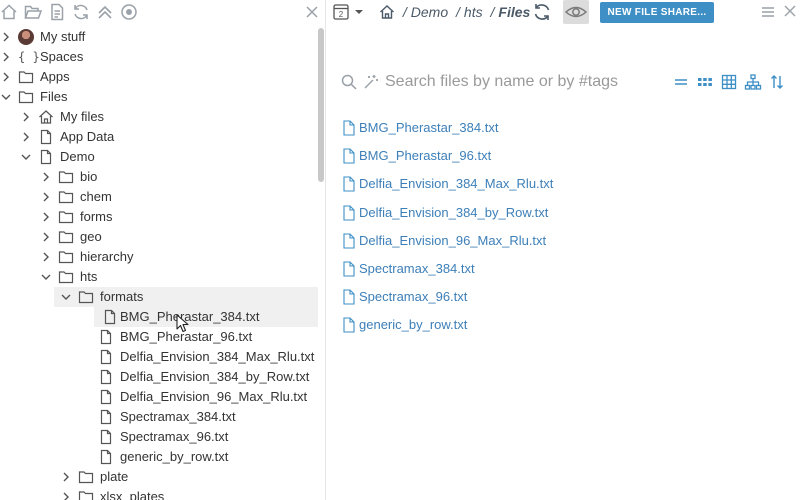 Image resolution: width=800 pixels, height=500 pixels. I want to click on tree-scrollbar, so click(321, 105).